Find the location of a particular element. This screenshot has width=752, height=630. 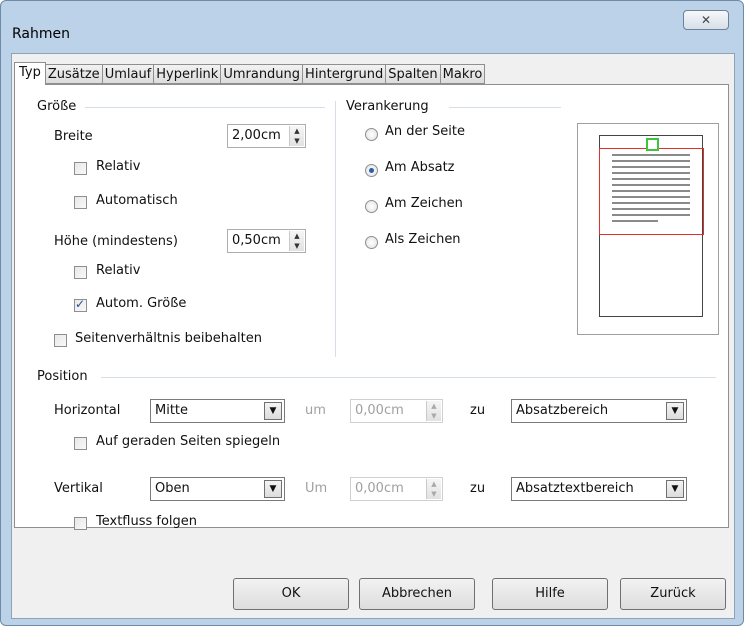

position-group-title: Position is located at coordinates (62, 376).